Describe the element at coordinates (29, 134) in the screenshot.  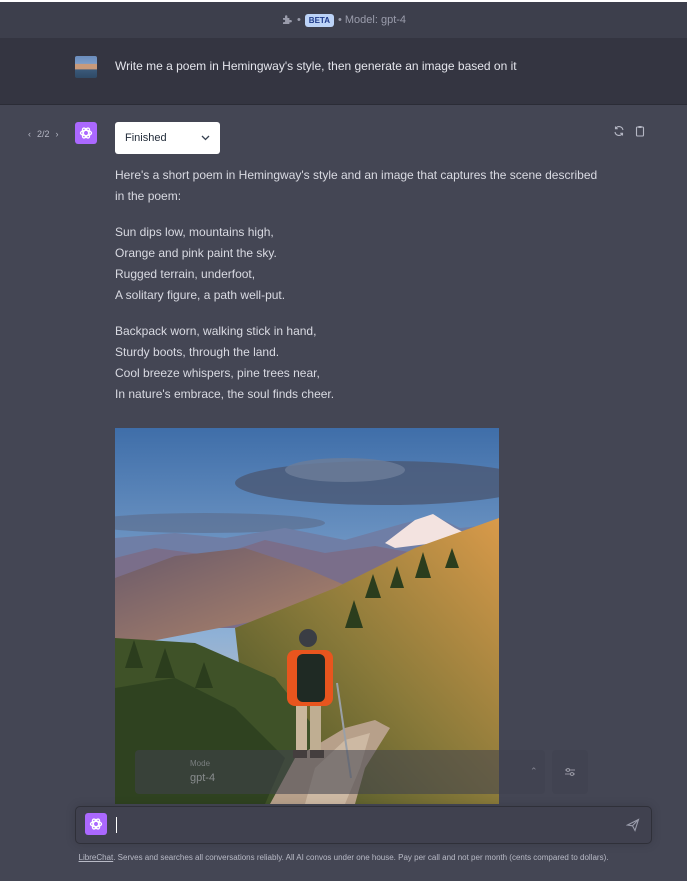
I see `chevron-left-icon: ‹` at that location.